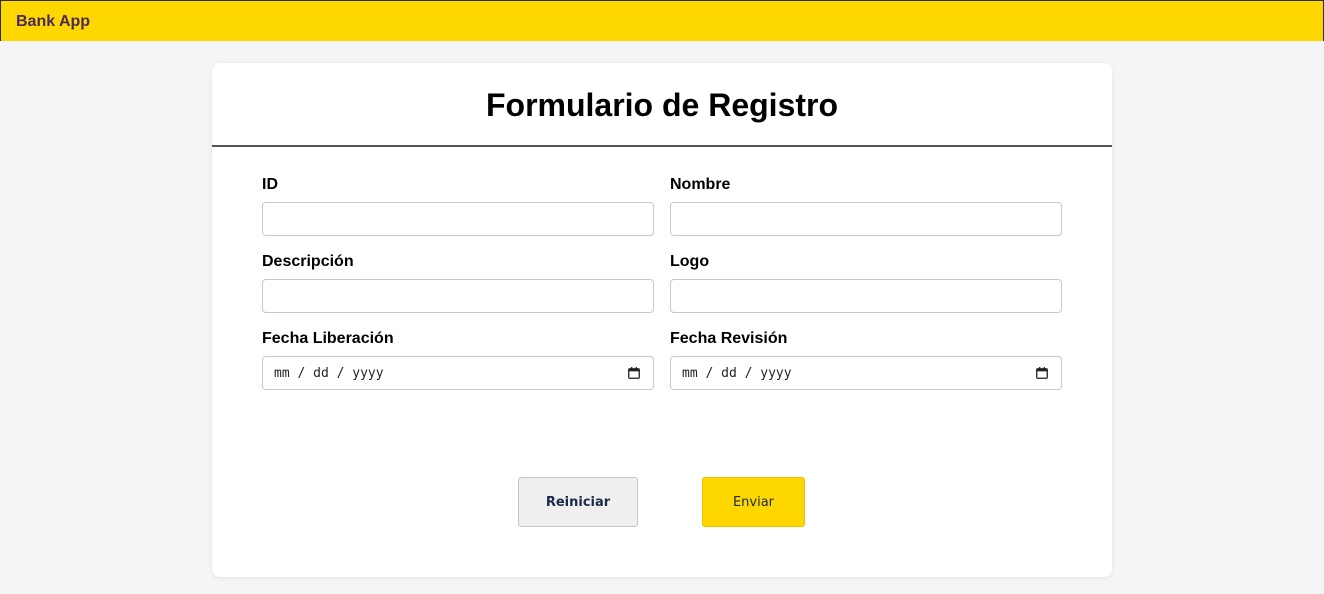  I want to click on nombre-input, so click(866, 219).